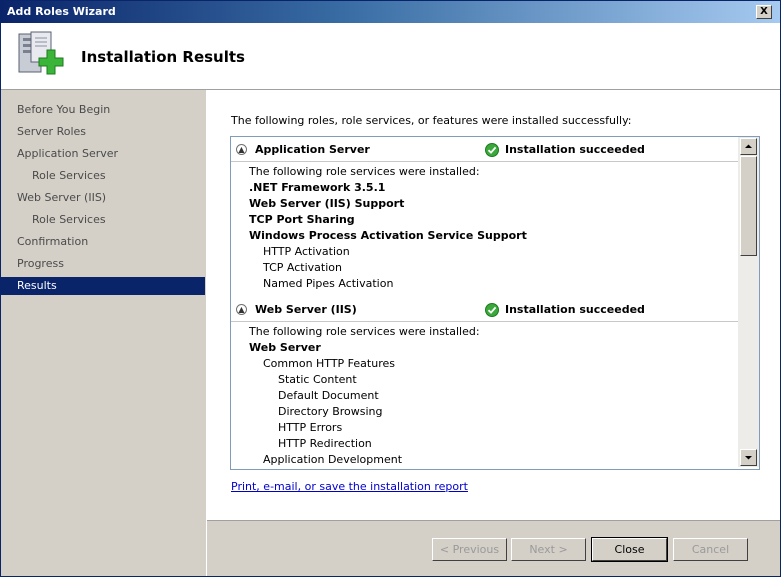 The image size is (781, 577). I want to click on list-item: HTTP Activation, so click(306, 251).